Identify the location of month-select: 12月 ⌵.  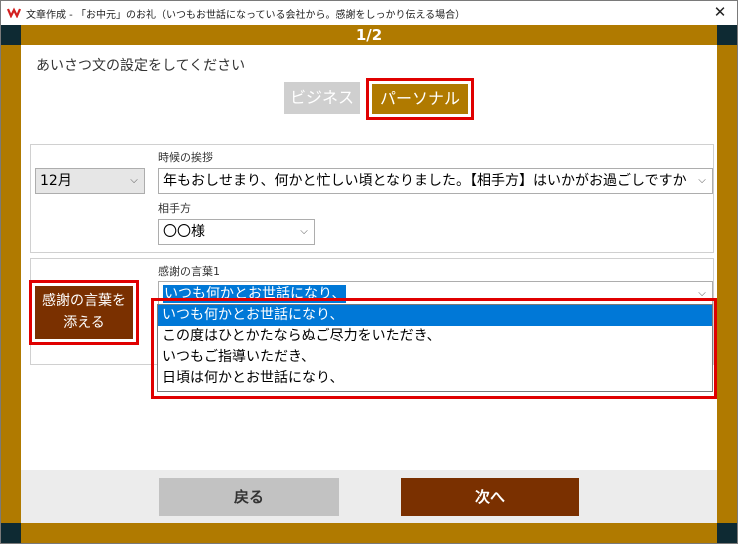
(90, 181).